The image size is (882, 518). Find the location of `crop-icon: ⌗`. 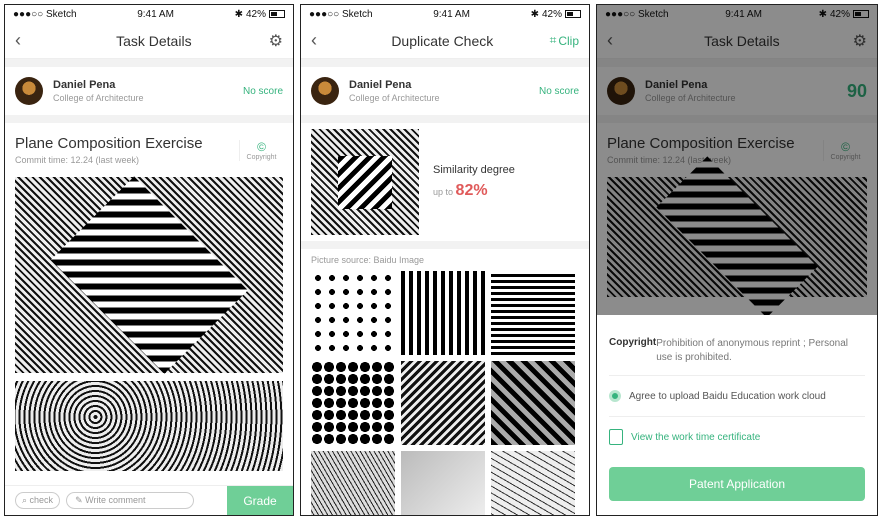

crop-icon: ⌗ is located at coordinates (553, 40).